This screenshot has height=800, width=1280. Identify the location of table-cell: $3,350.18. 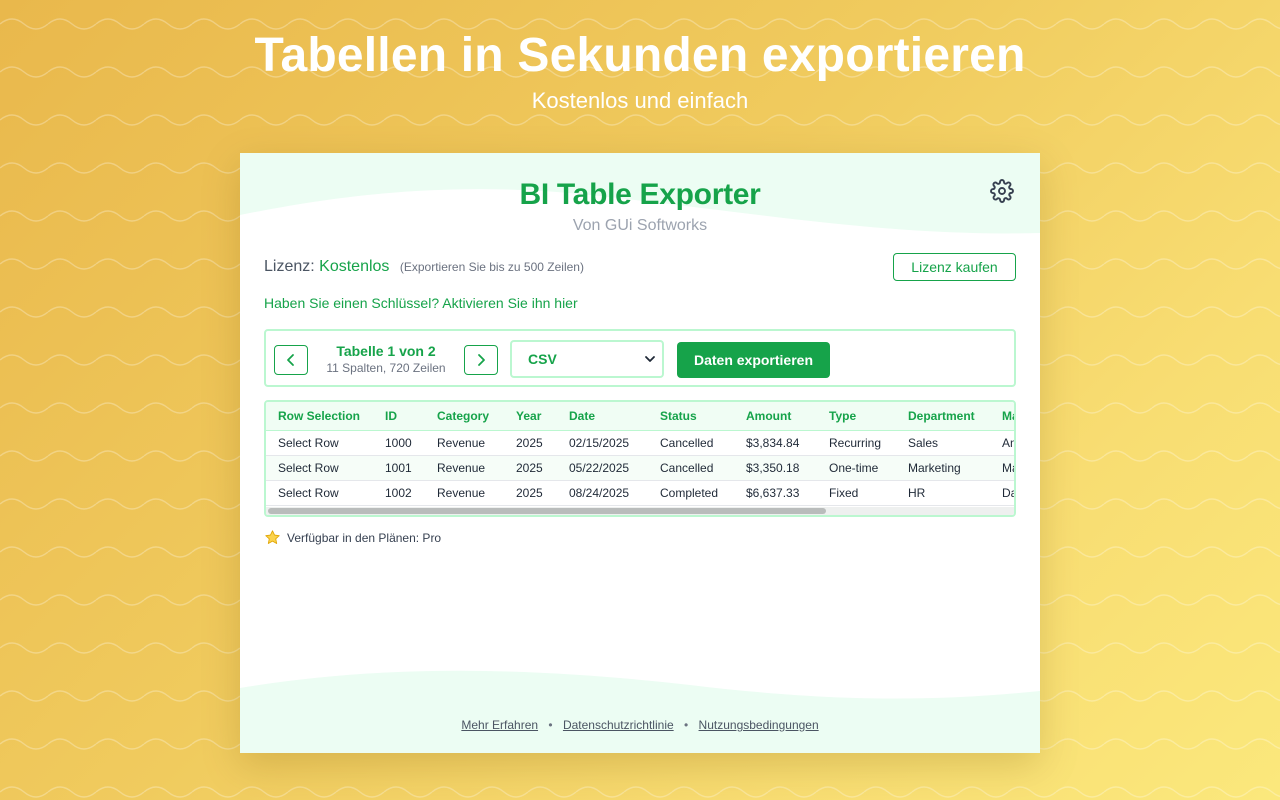
(775, 468).